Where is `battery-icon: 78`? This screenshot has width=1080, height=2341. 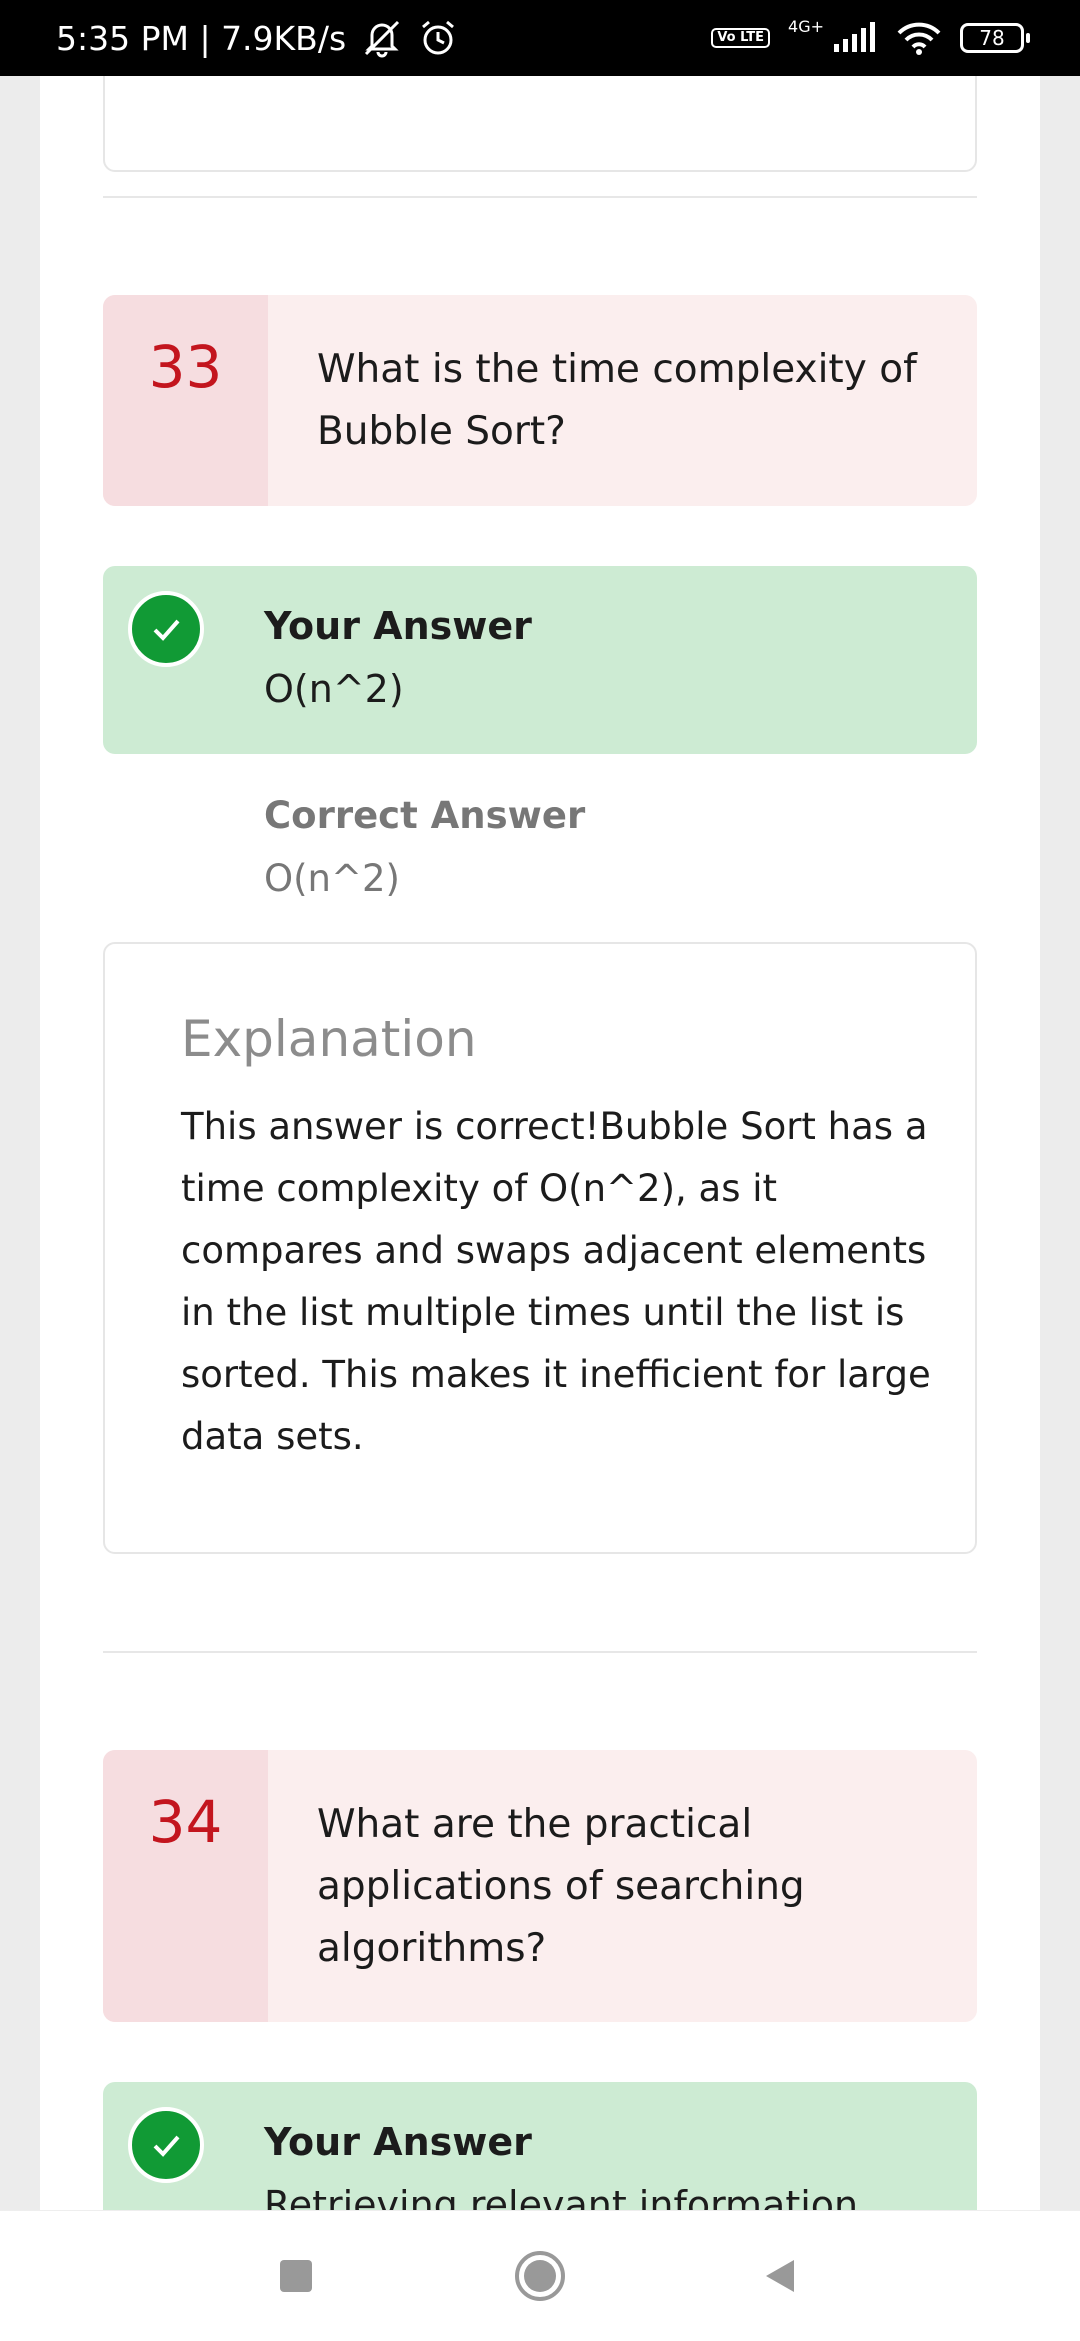 battery-icon: 78 is located at coordinates (995, 38).